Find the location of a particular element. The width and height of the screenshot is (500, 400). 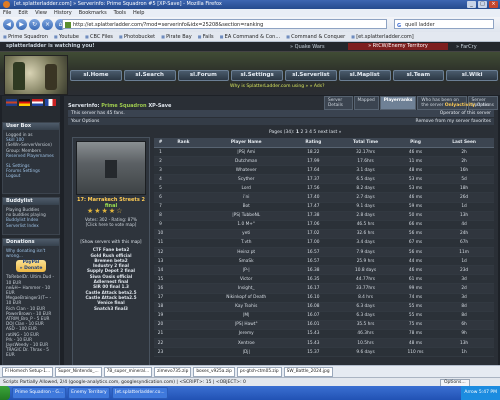

menu-view: View is located at coordinates (41, 13).